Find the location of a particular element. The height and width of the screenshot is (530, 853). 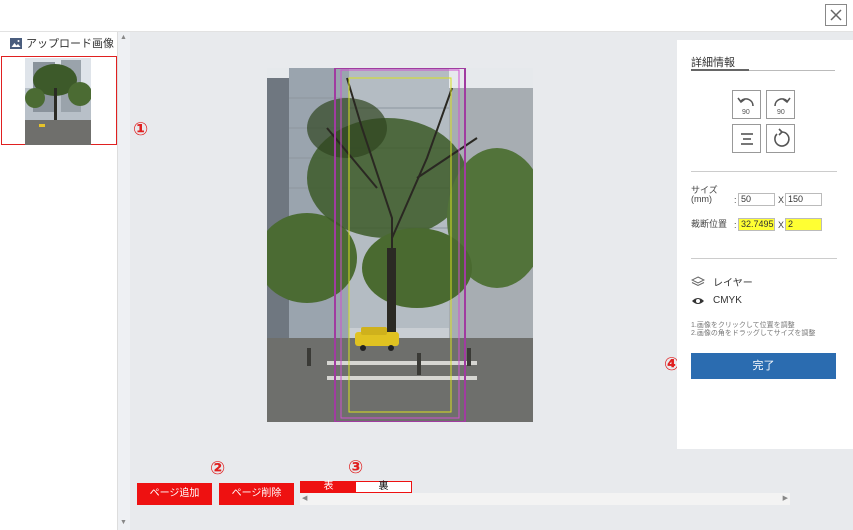

thumbnail-photo is located at coordinates (58, 101).